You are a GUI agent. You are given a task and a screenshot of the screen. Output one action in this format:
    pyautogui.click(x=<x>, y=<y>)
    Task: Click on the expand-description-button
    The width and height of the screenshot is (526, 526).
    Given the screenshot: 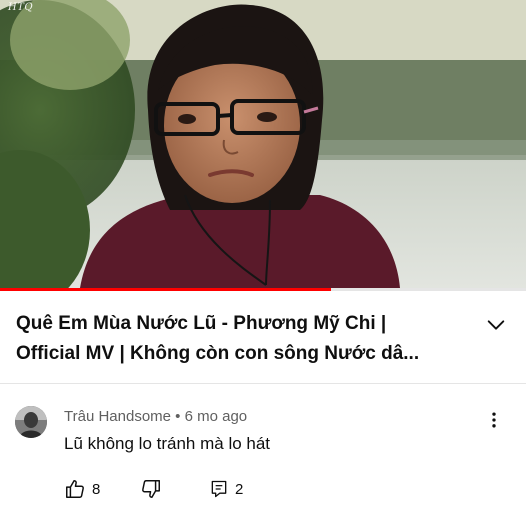 What is the action you would take?
    pyautogui.click(x=496, y=325)
    